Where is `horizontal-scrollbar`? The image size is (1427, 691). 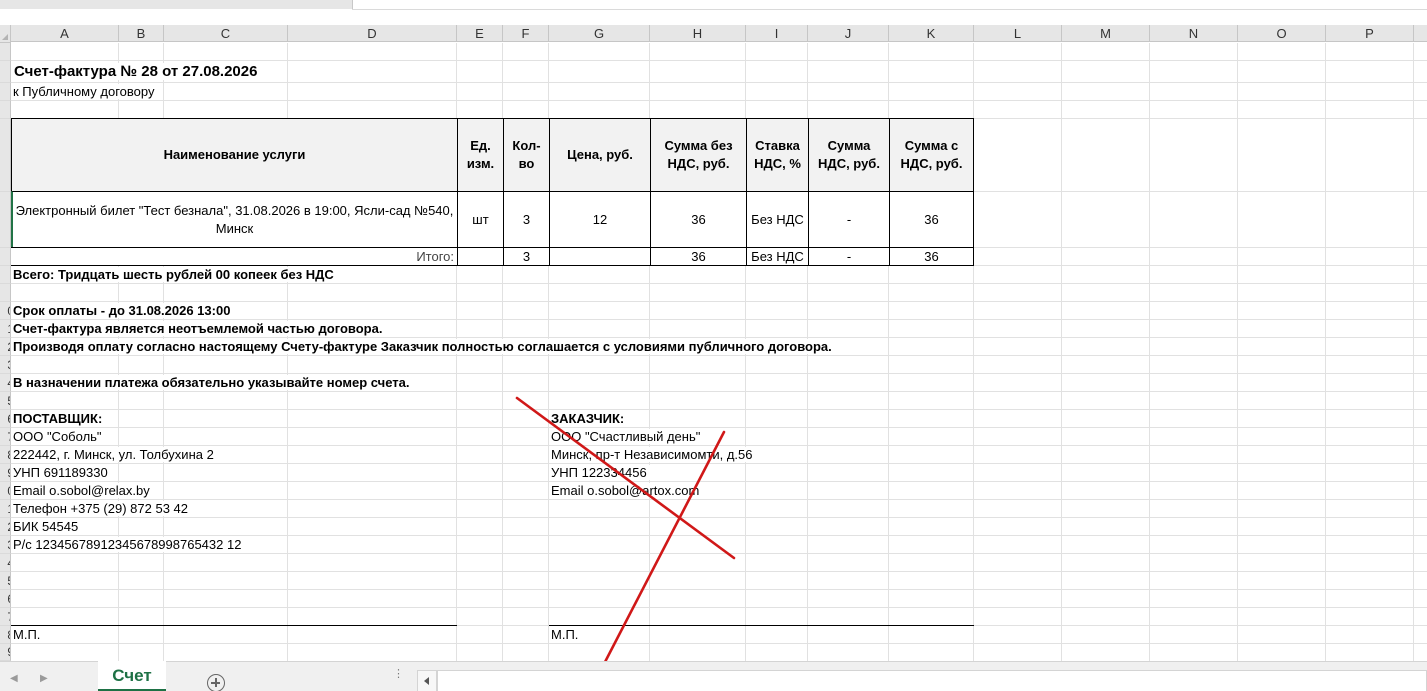 horizontal-scrollbar is located at coordinates (932, 680).